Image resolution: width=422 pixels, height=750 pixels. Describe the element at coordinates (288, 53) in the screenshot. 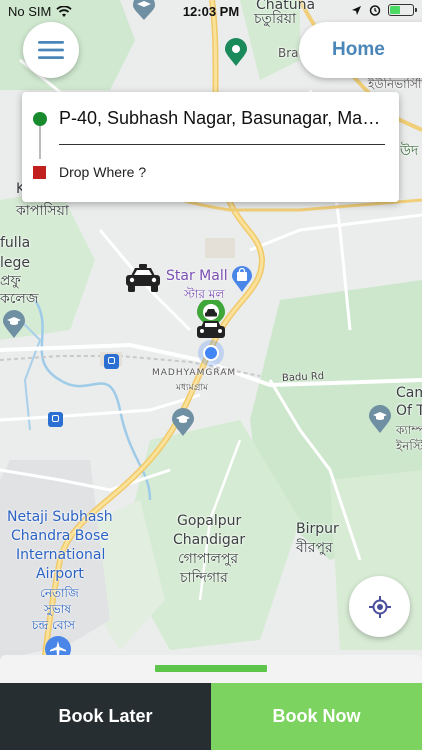

I see `map-label-bra: Bra` at that location.